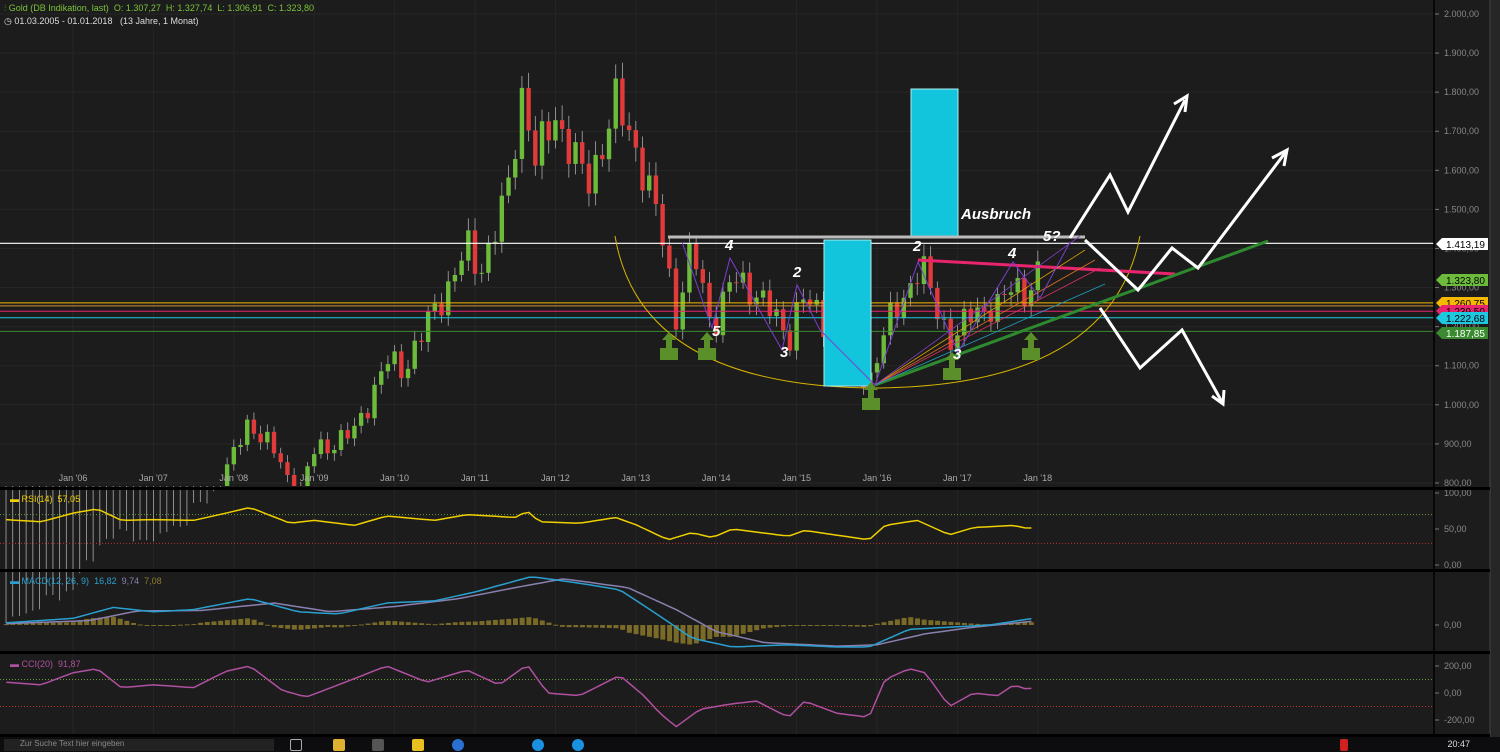 Image resolution: width=1500 pixels, height=752 pixels. I want to click on price-tag-label: 1.222,68, so click(1465, 319).